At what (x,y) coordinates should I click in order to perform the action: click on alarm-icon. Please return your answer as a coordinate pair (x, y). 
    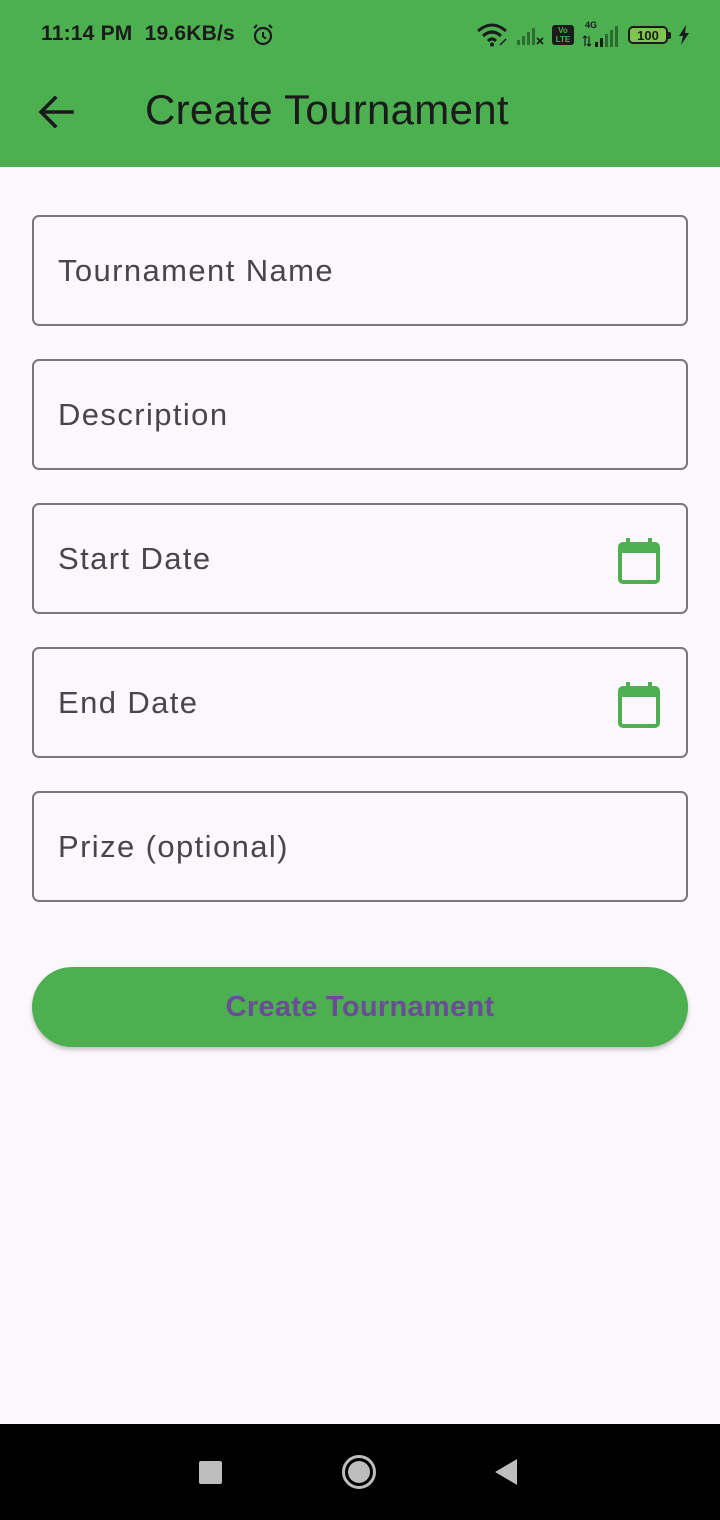
    Looking at the image, I should click on (263, 35).